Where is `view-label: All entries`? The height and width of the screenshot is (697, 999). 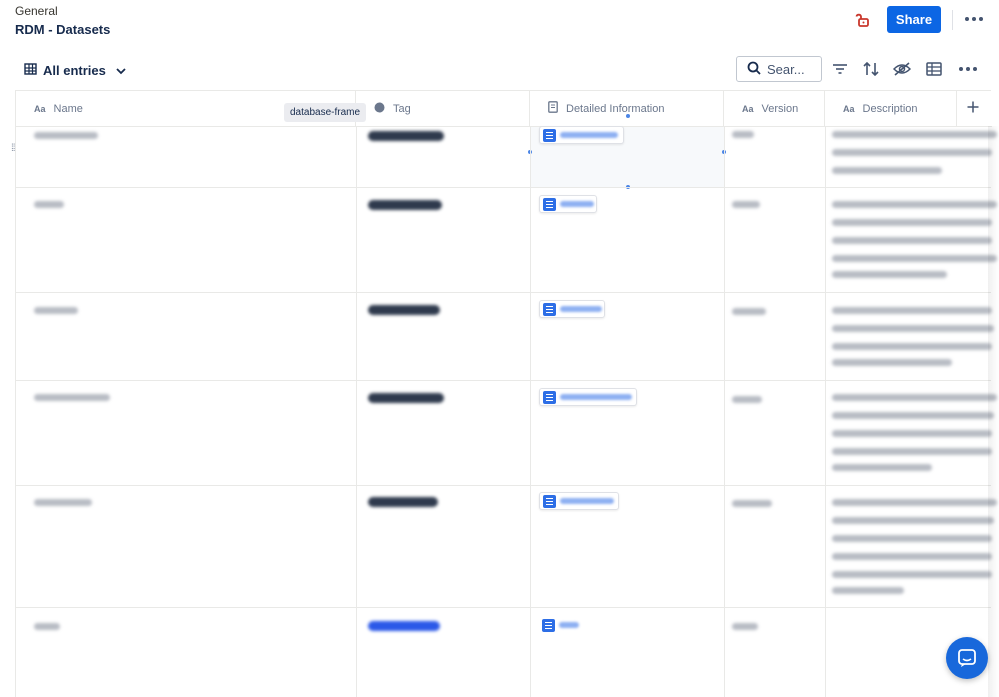
view-label: All entries is located at coordinates (74, 70).